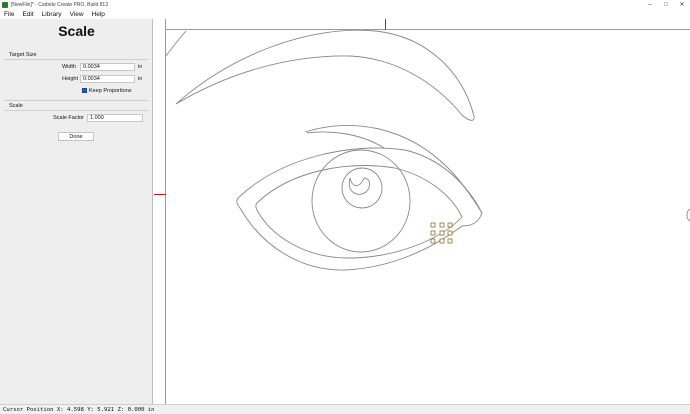 The width and height of the screenshot is (690, 414). I want to click on scale-factor-label: Scale Factor, so click(68, 118).